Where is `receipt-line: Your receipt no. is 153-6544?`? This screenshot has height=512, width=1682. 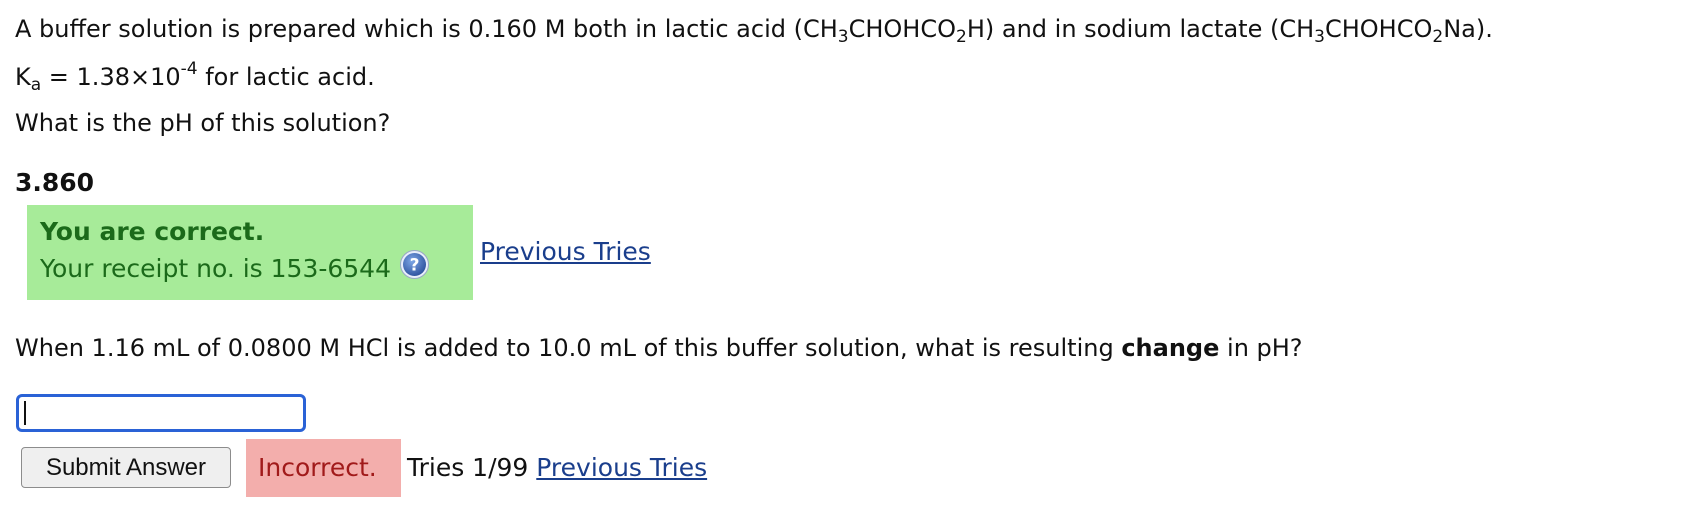
receipt-line: Your receipt no. is 153-6544? is located at coordinates (235, 268).